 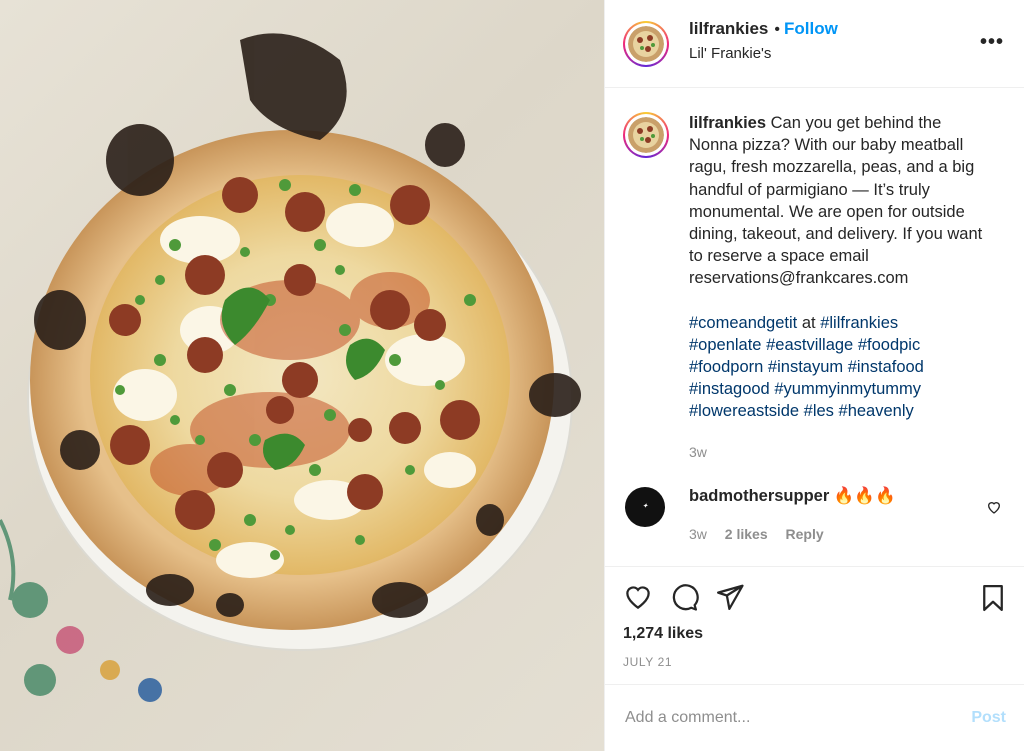 What do you see at coordinates (815, 634) in the screenshot?
I see `likes-count: 1,274 likes` at bounding box center [815, 634].